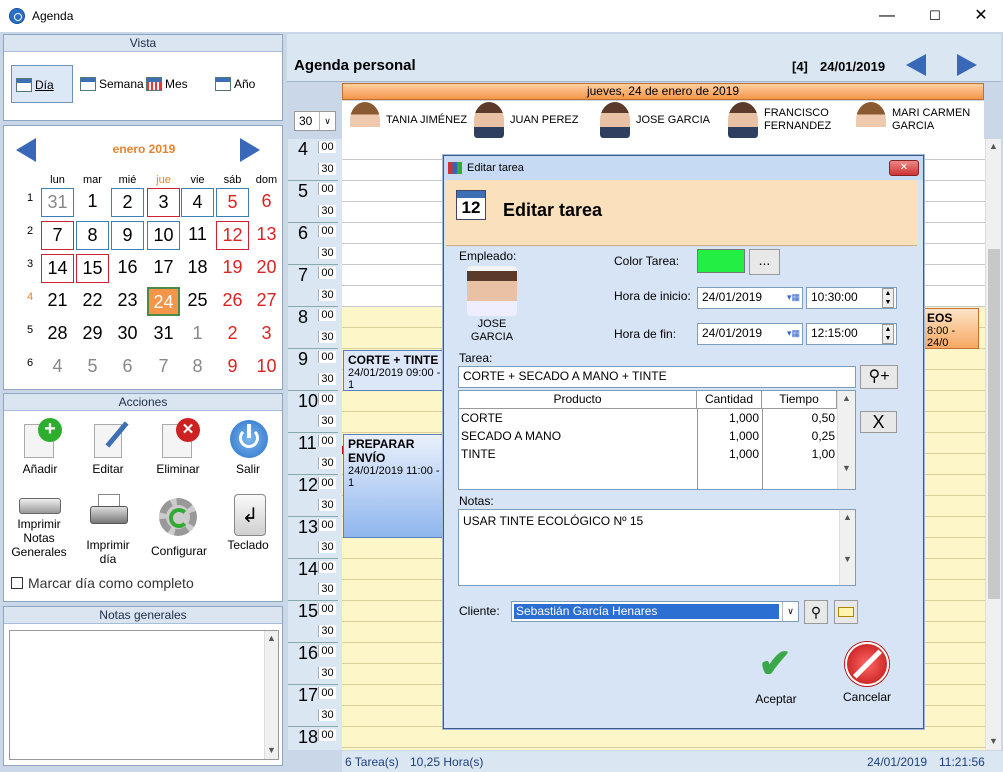  Describe the element at coordinates (846, 612) in the screenshot. I see `client-card-button` at that location.